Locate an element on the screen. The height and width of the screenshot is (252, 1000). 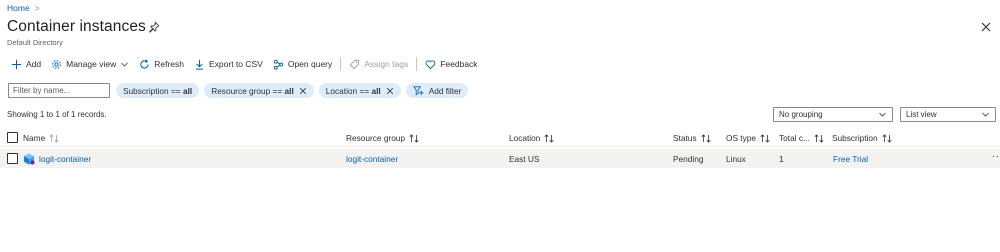
gear-icon is located at coordinates (56, 64).